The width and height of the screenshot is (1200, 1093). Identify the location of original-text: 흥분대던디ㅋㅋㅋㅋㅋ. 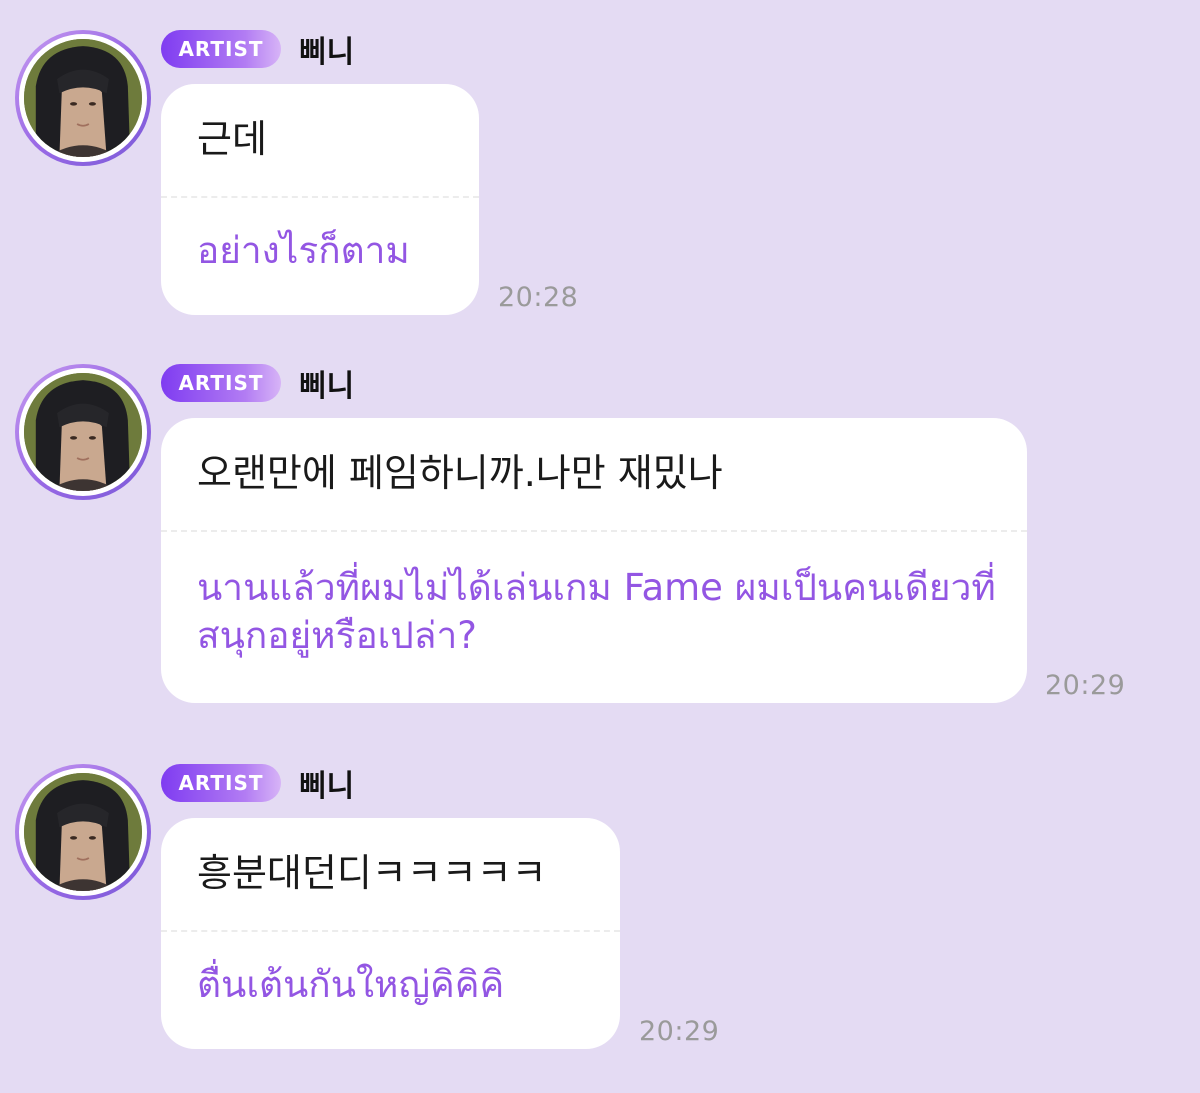
(372, 873).